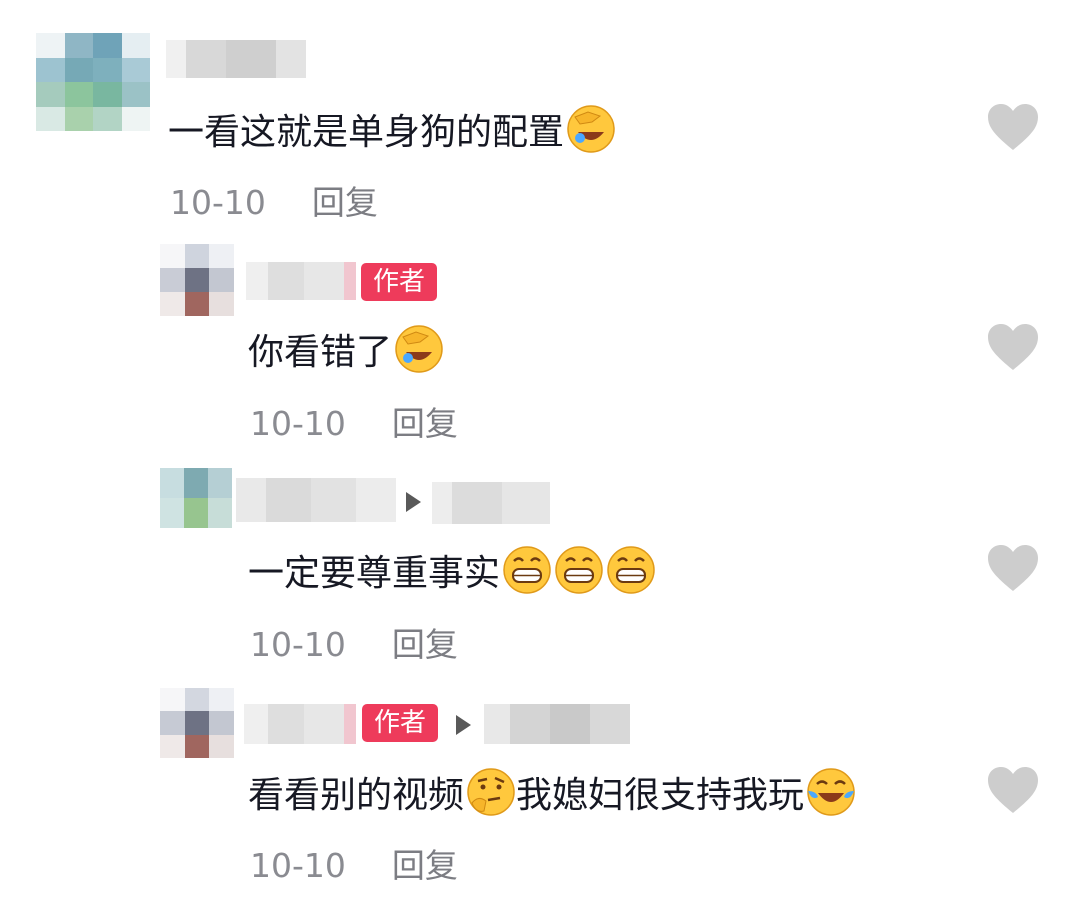 The width and height of the screenshot is (1080, 909). What do you see at coordinates (660, 795) in the screenshot?
I see `comment-text-content-2: 我媳妇很支持我玩` at bounding box center [660, 795].